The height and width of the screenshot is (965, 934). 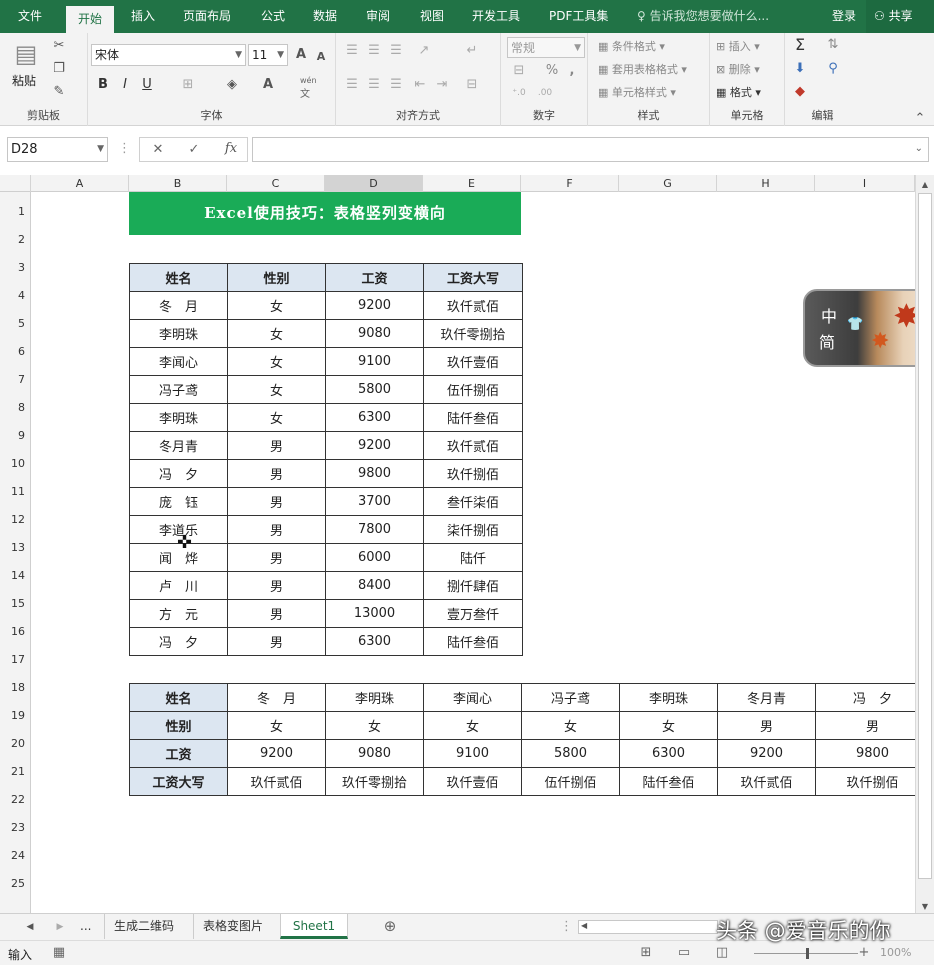 What do you see at coordinates (15, 828) in the screenshot?
I see `row-header-23: 23` at bounding box center [15, 828].